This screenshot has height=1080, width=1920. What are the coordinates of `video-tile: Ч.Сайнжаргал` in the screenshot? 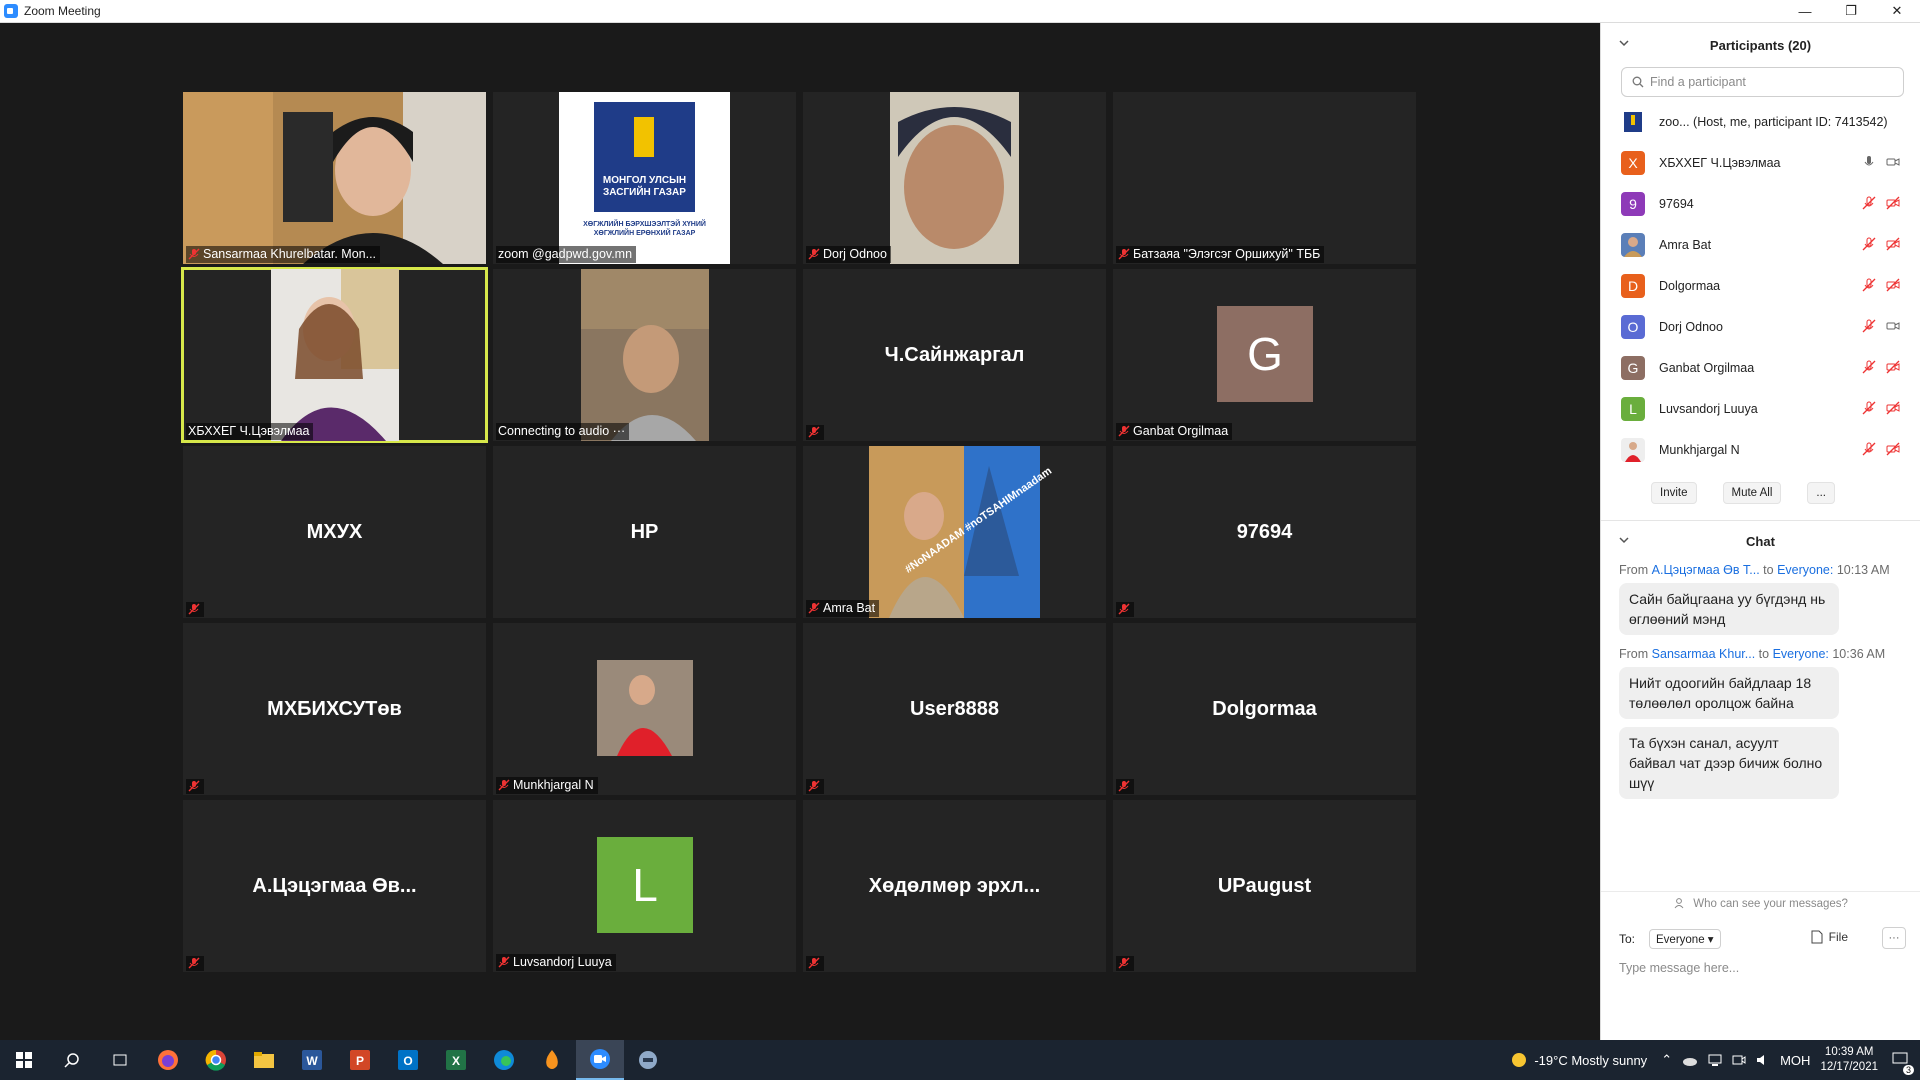 It's located at (954, 355).